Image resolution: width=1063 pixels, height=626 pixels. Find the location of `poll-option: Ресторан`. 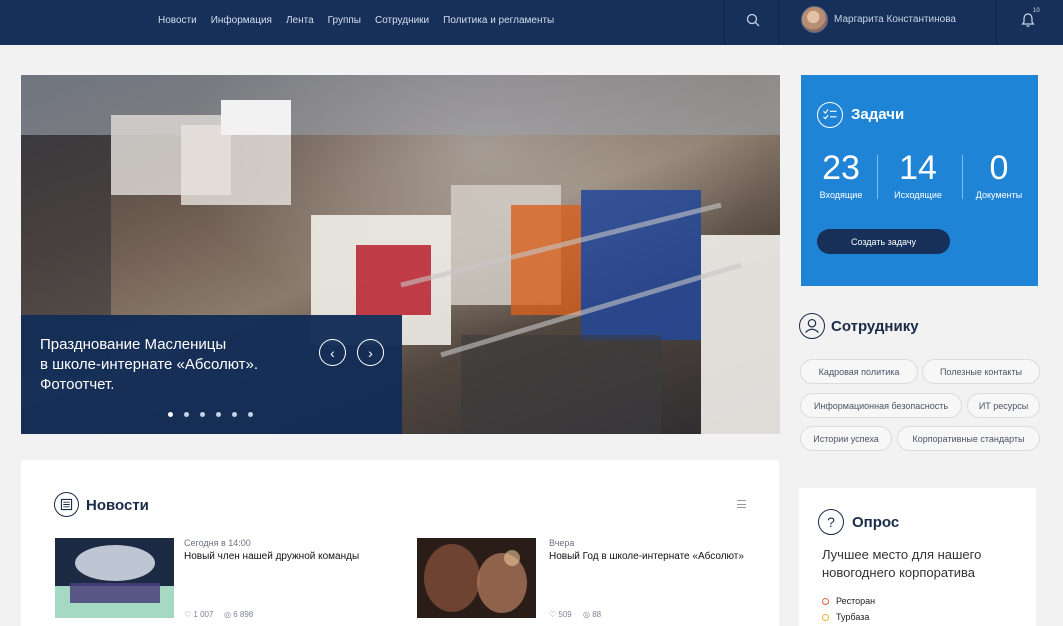

poll-option: Ресторан is located at coordinates (848, 601).